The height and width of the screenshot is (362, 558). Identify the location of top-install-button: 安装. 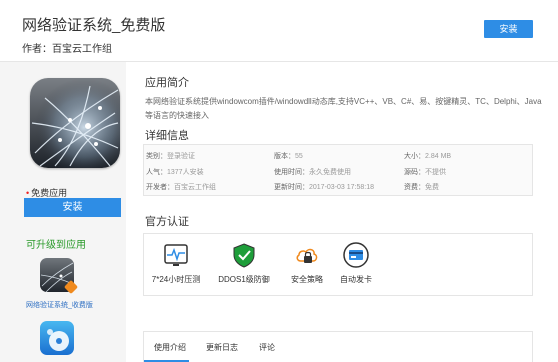
(508, 29).